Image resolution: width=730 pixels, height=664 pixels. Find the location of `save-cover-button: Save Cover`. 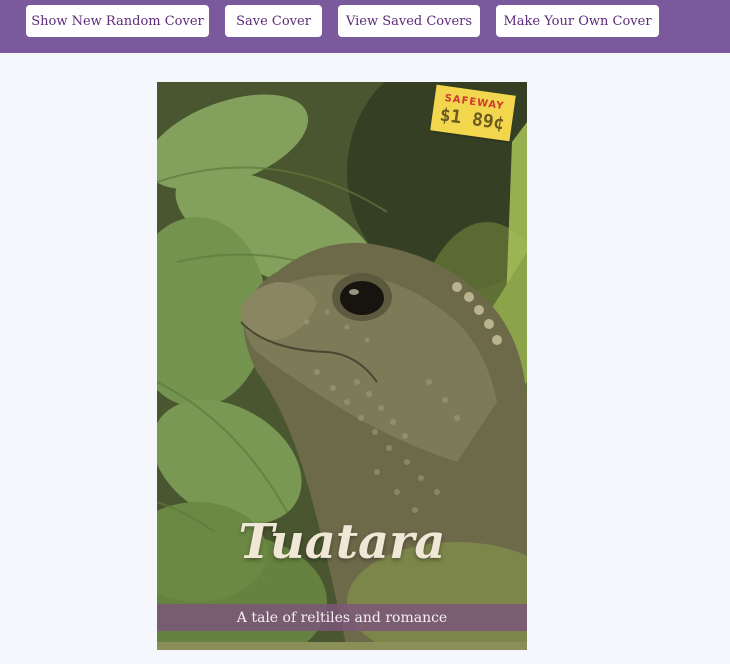

save-cover-button: Save Cover is located at coordinates (273, 21).